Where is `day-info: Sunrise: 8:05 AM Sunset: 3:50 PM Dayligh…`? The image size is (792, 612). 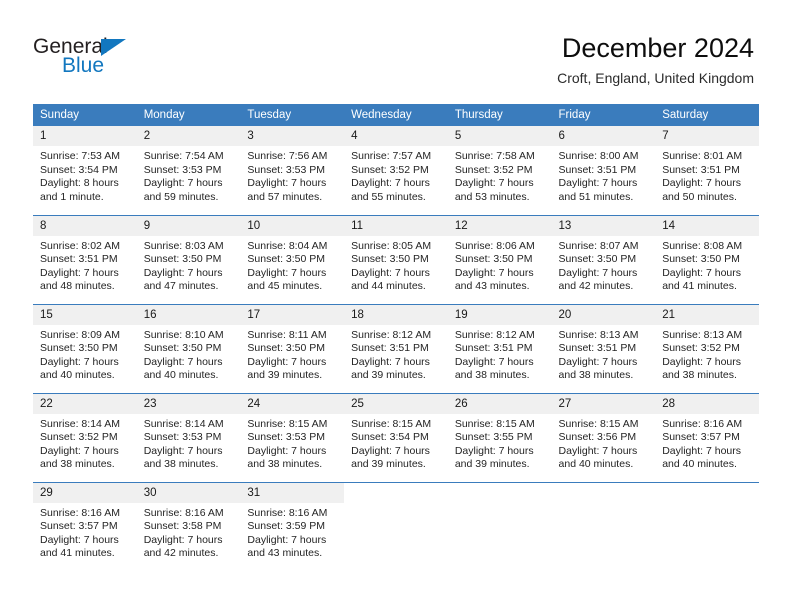
day-info: Sunrise: 8:05 AM Sunset: 3:50 PM Dayligh… is located at coordinates (396, 265).